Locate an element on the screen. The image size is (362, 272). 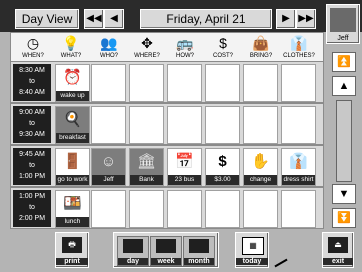
time-slot: 8:30 AM to 8:40 AM is located at coordinates (32, 82).